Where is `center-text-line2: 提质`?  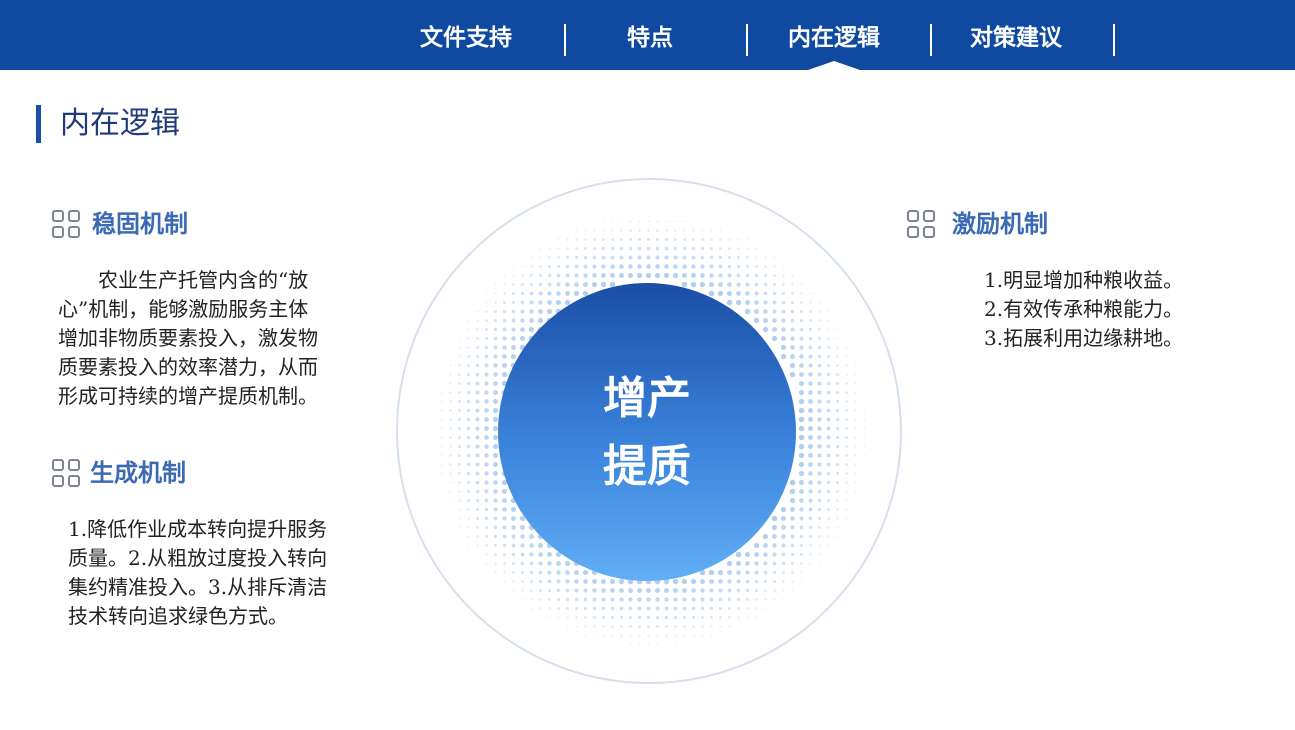 center-text-line2: 提质 is located at coordinates (647, 466).